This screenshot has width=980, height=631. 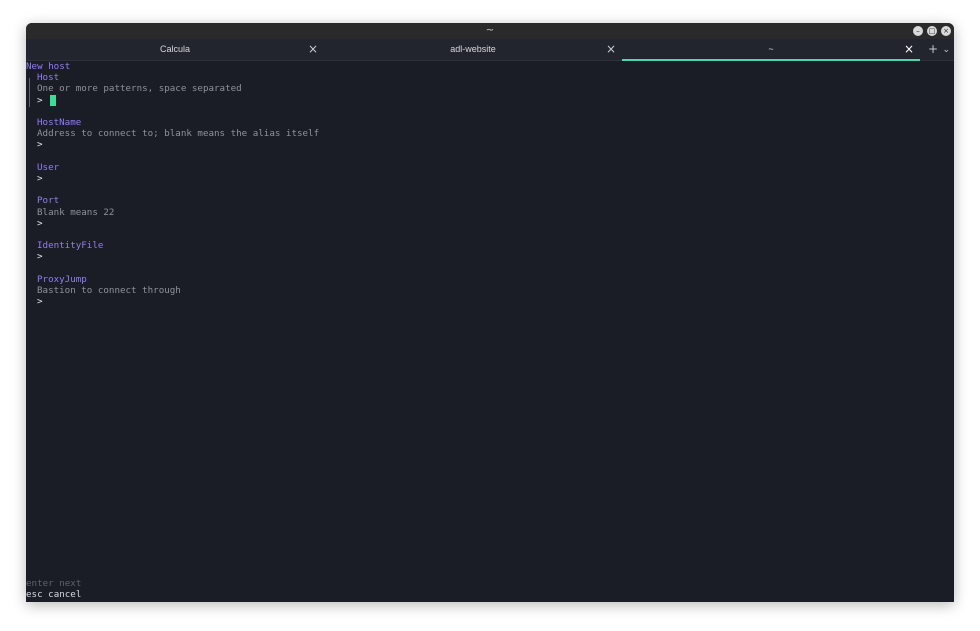 What do you see at coordinates (48, 201) in the screenshot?
I see `field-label-port: Port` at bounding box center [48, 201].